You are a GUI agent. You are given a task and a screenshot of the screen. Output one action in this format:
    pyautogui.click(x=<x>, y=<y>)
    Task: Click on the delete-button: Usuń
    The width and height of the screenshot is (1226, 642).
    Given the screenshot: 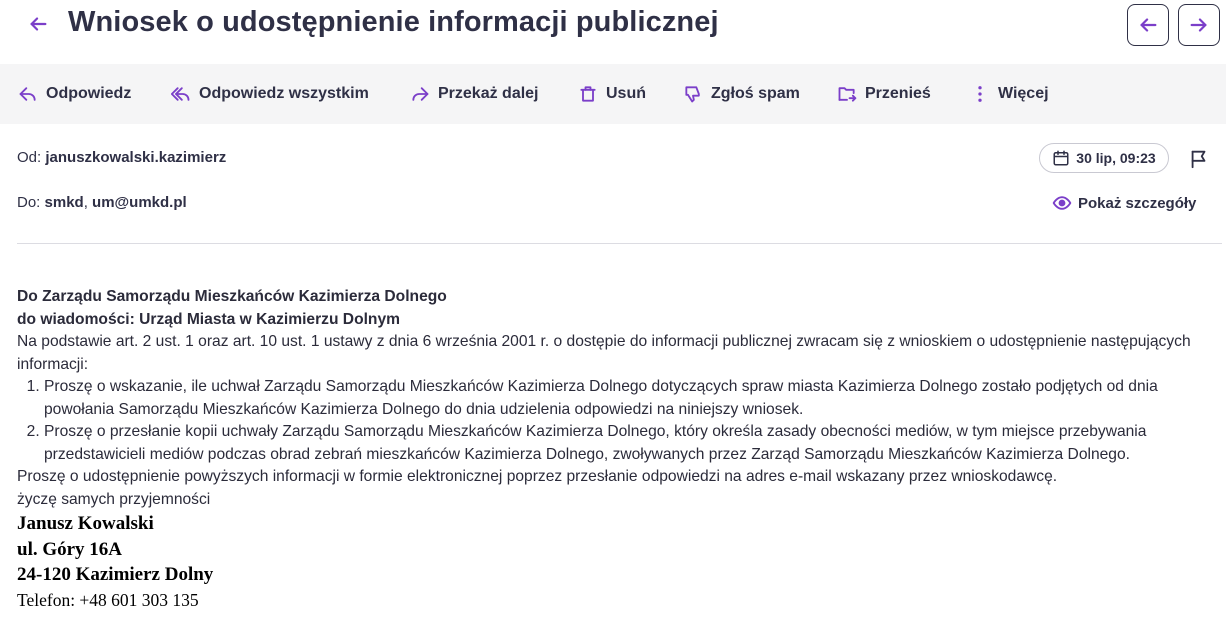 What is the action you would take?
    pyautogui.click(x=612, y=94)
    